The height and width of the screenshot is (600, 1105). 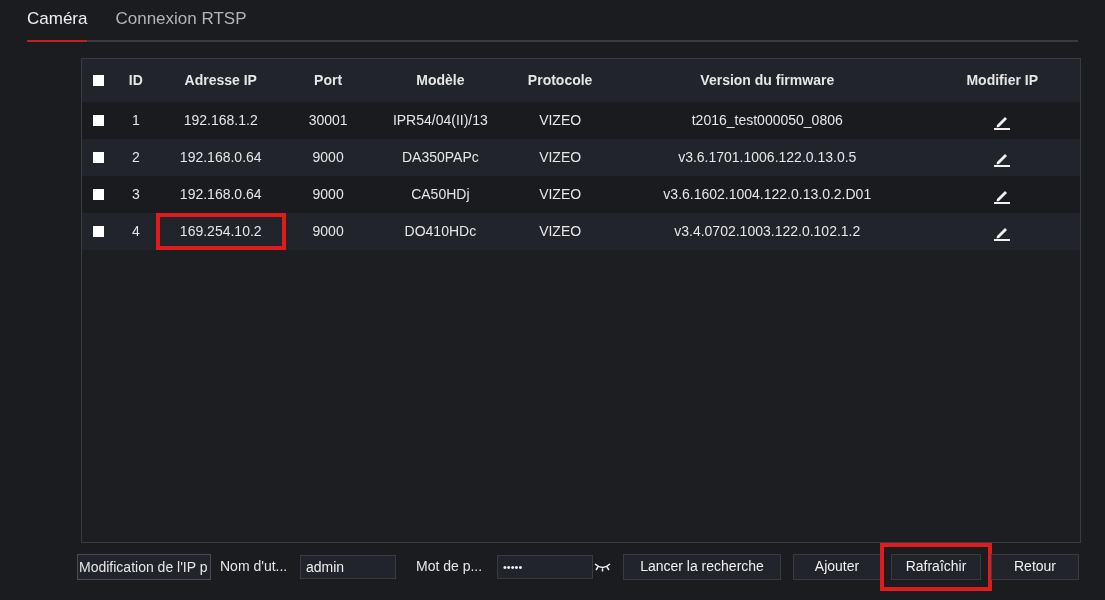 What do you see at coordinates (767, 193) in the screenshot?
I see `table-cell: v3.6.1602.1004.122.0.13.0.2.D01` at bounding box center [767, 193].